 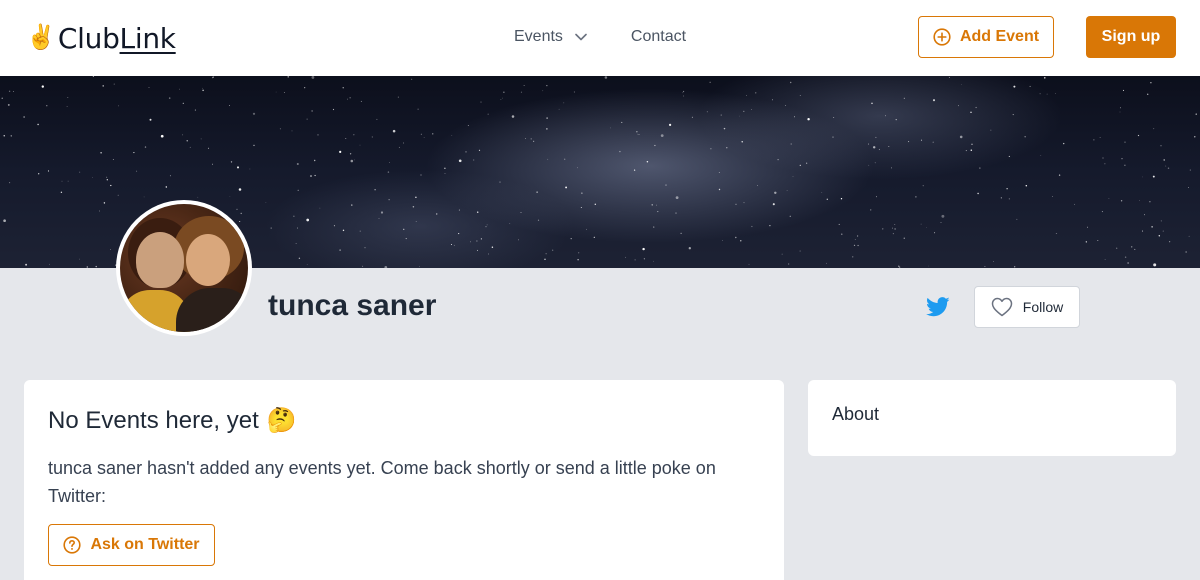 I want to click on about-title: About, so click(x=856, y=414).